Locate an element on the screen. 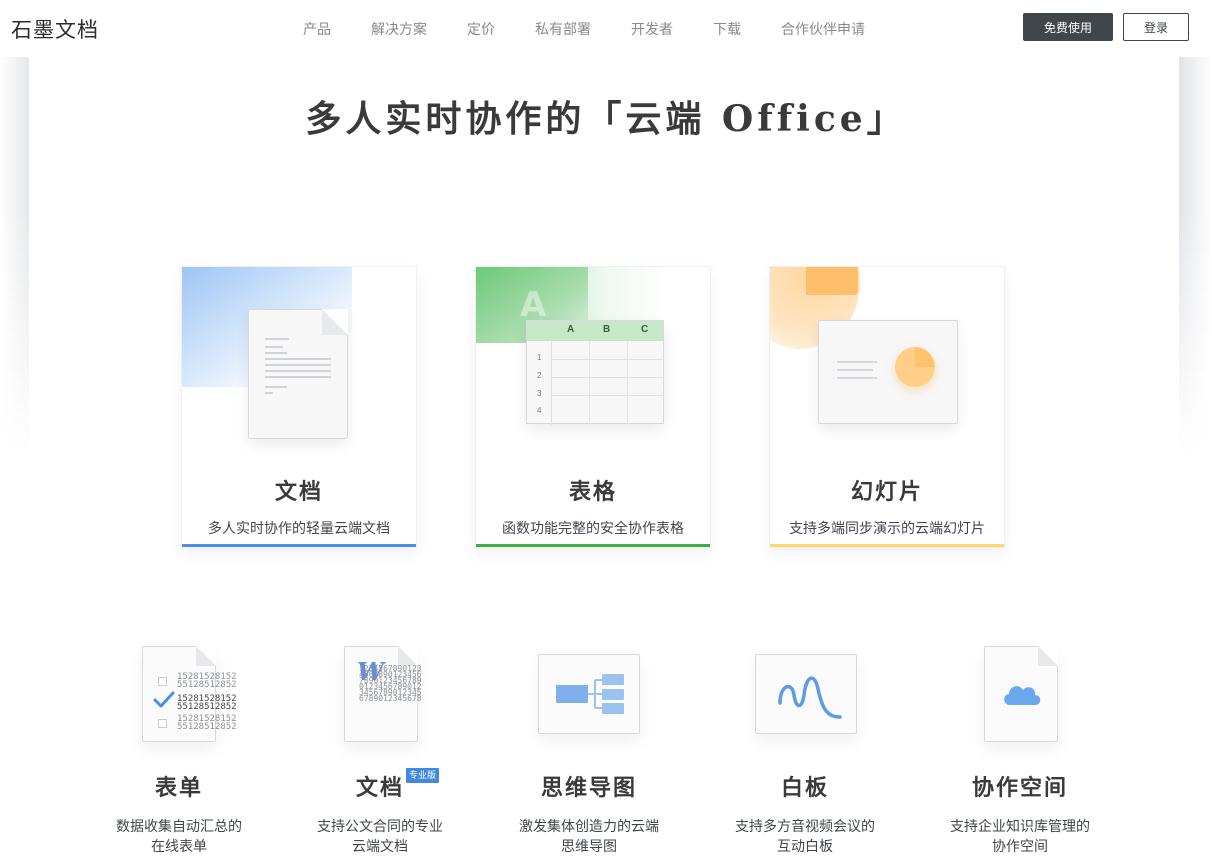  mindmap-icon is located at coordinates (589, 692).